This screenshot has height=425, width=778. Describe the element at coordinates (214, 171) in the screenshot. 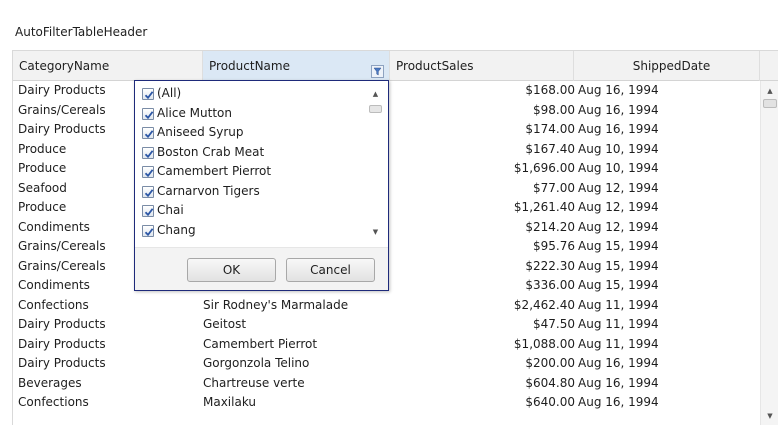

I see `filter-option-label: Camembert Pierrot` at that location.